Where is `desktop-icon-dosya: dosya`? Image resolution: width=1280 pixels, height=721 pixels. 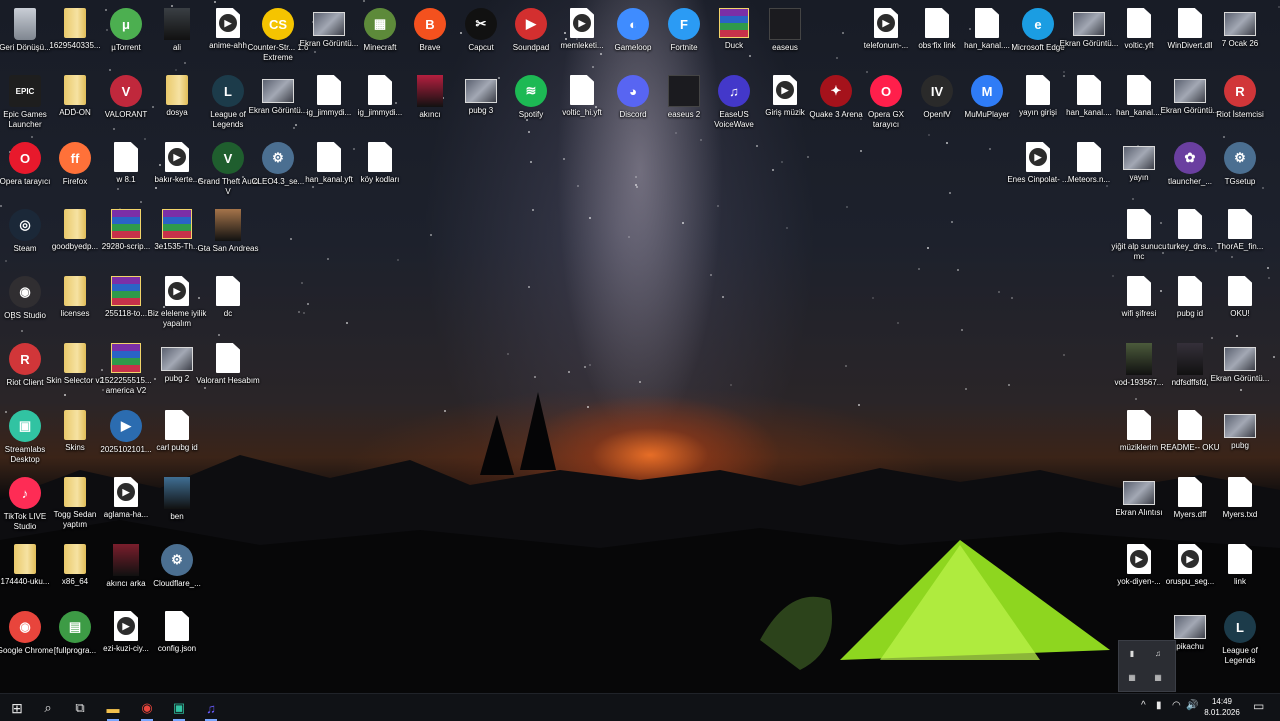 desktop-icon-dosya: dosya is located at coordinates (177, 96).